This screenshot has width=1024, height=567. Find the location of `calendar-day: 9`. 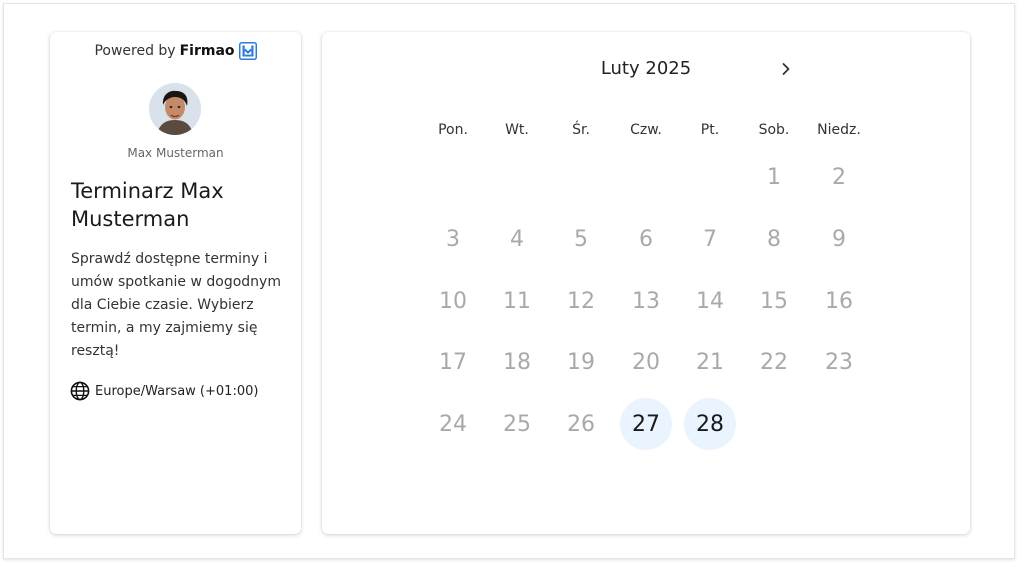

calendar-day: 9 is located at coordinates (839, 239).